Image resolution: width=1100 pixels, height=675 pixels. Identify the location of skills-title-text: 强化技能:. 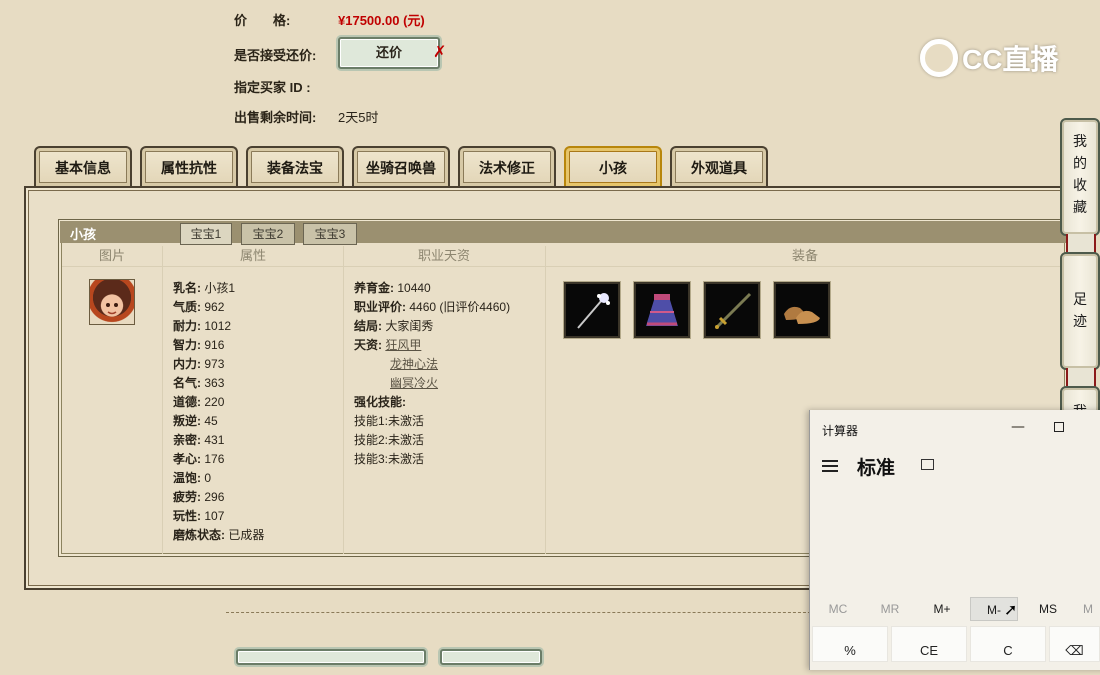
(380, 402).